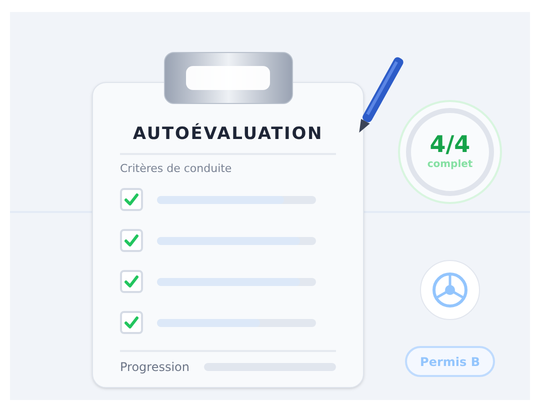 Image resolution: width=545 pixels, height=406 pixels. What do you see at coordinates (450, 165) in the screenshot?
I see `score-caption: complet` at bounding box center [450, 165].